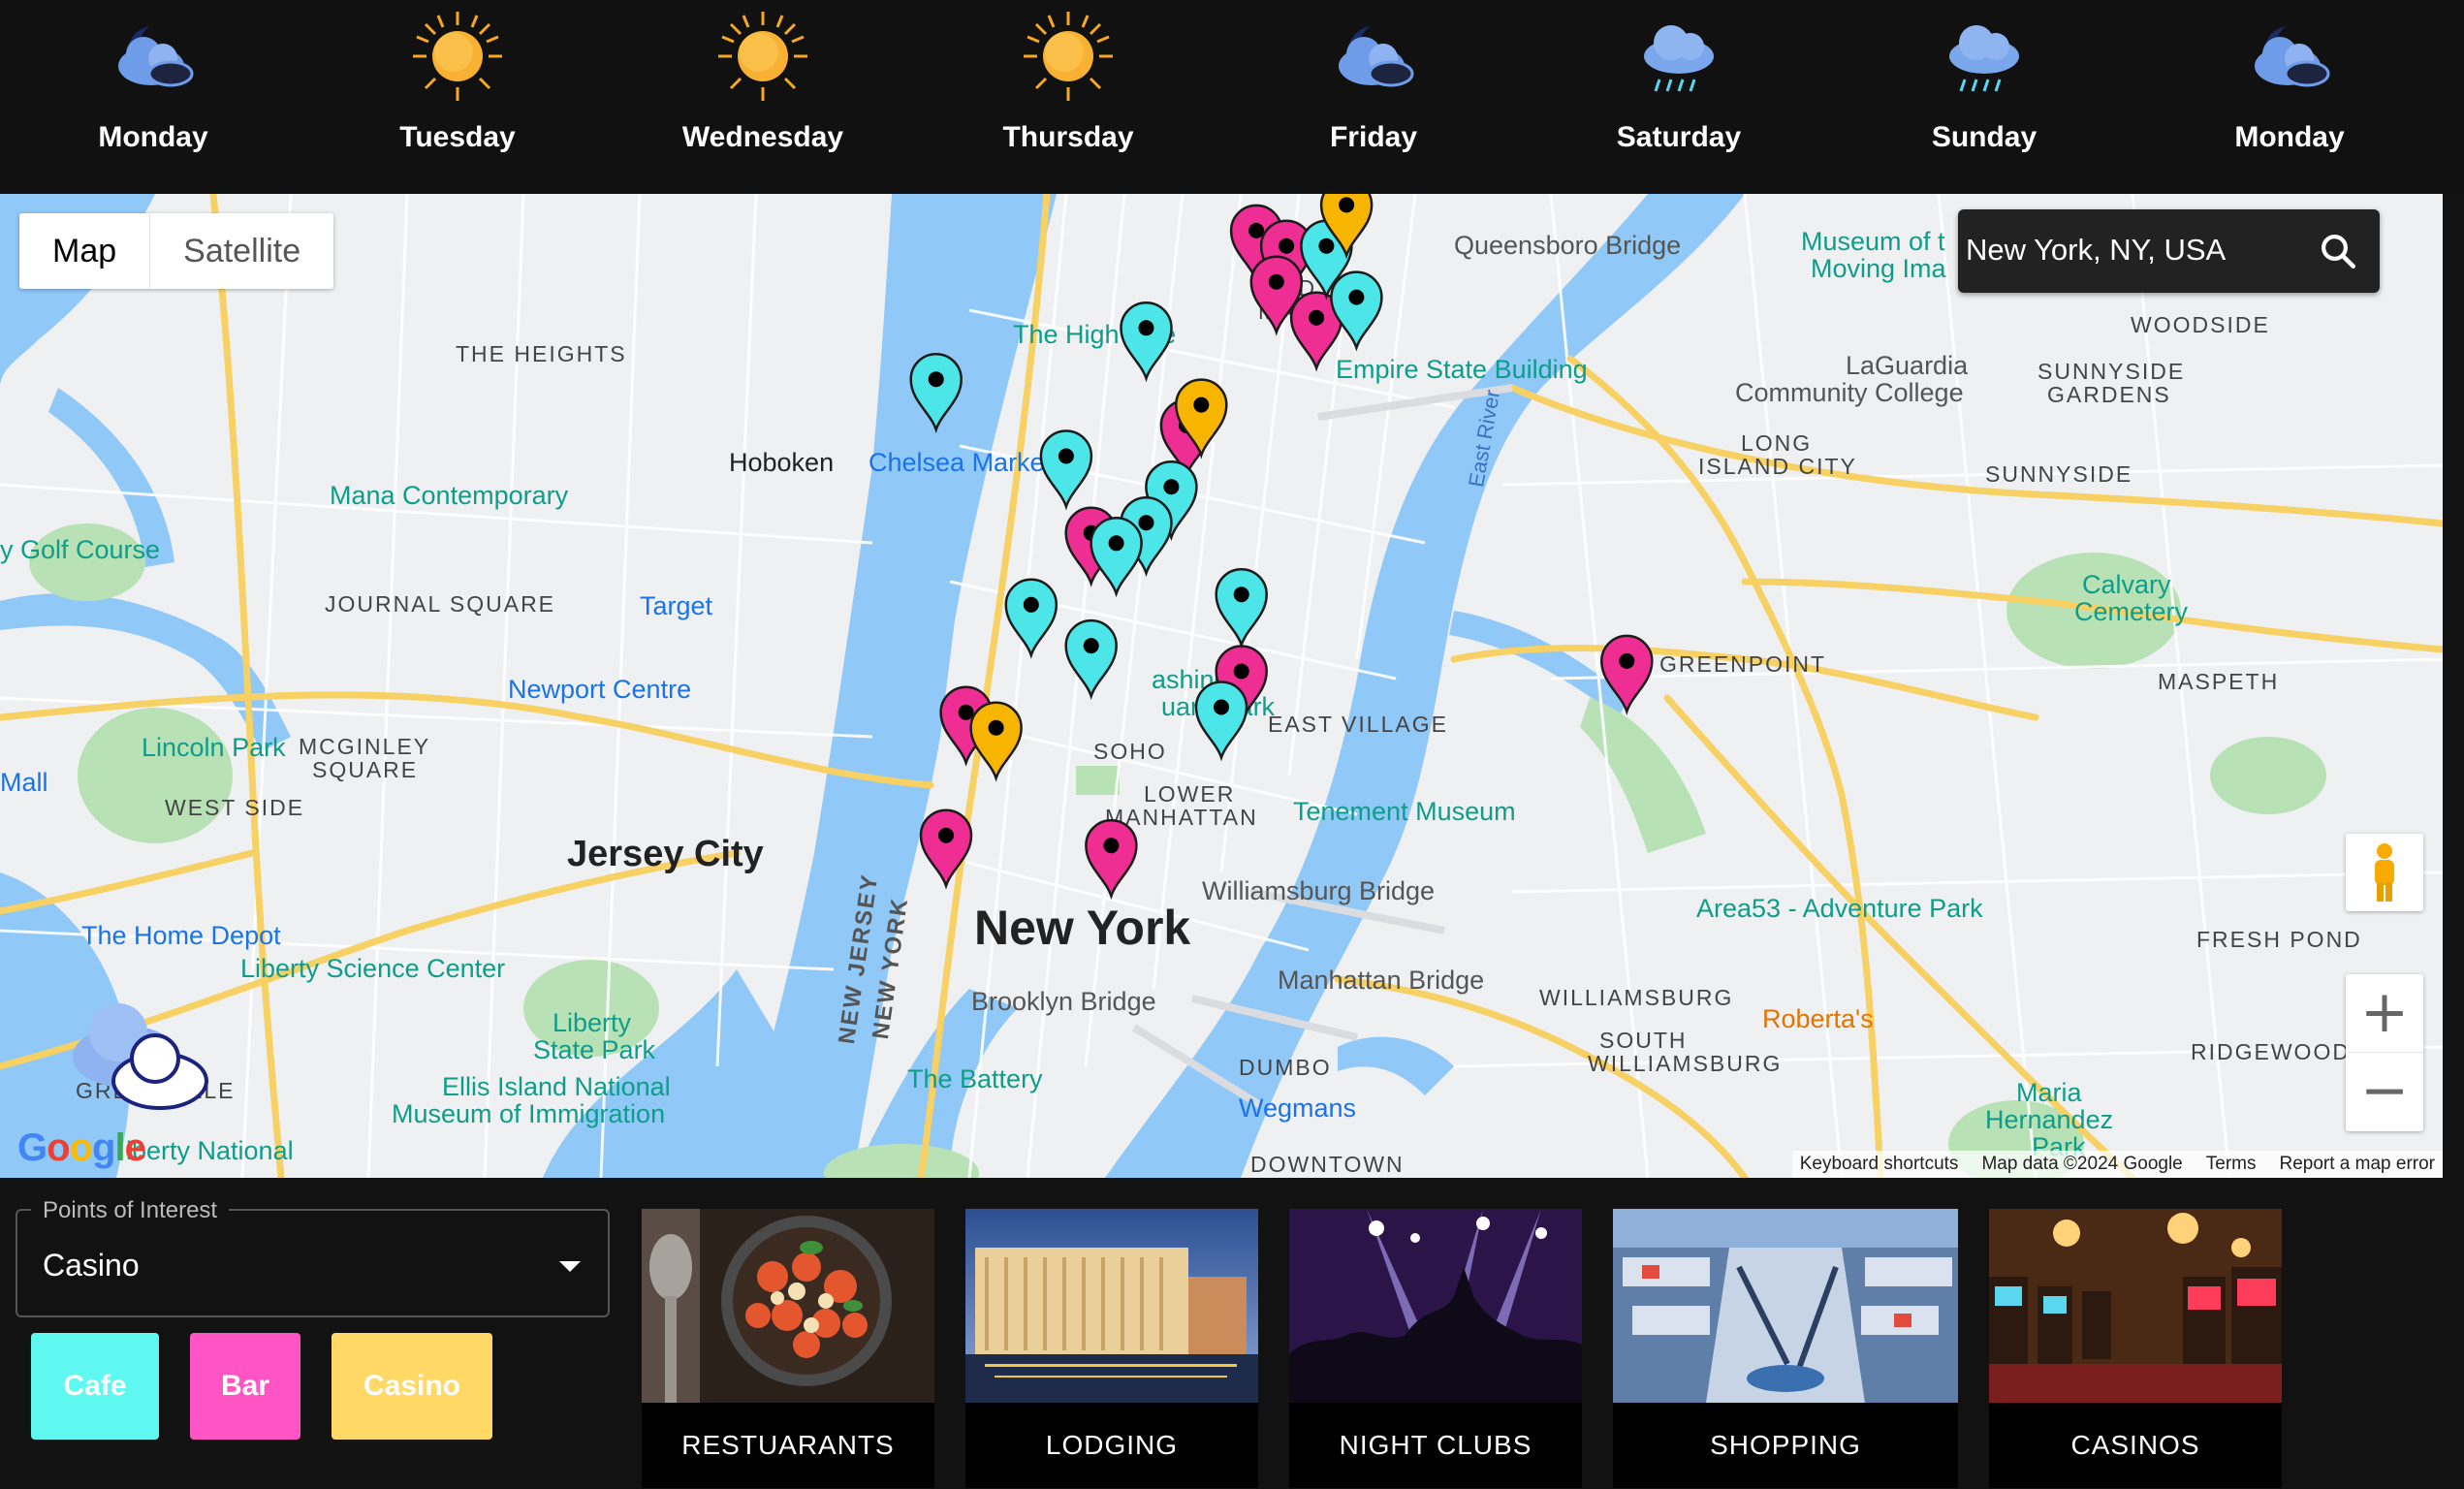 Image resolution: width=2464 pixels, height=1489 pixels. I want to click on points-of-interest-select: Points of Interest Casino, so click(313, 1257).